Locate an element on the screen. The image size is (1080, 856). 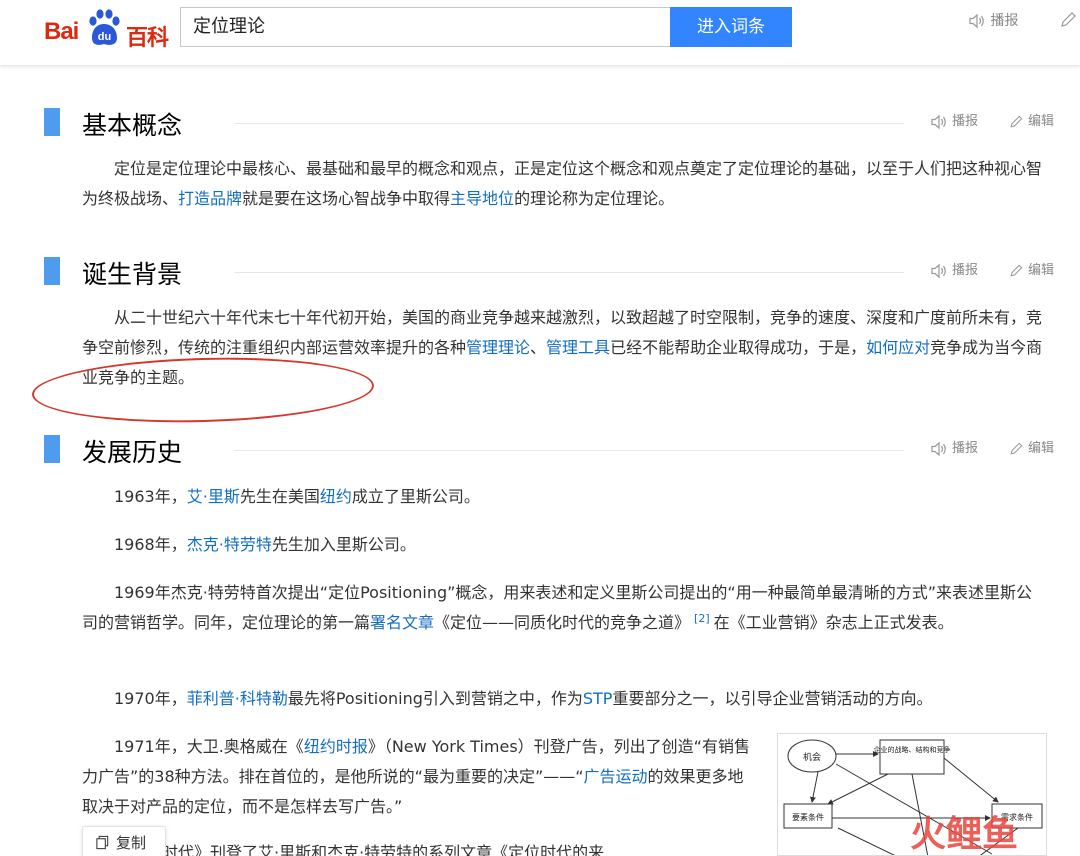
link-build-brand: 打造品牌 is located at coordinates (210, 198).